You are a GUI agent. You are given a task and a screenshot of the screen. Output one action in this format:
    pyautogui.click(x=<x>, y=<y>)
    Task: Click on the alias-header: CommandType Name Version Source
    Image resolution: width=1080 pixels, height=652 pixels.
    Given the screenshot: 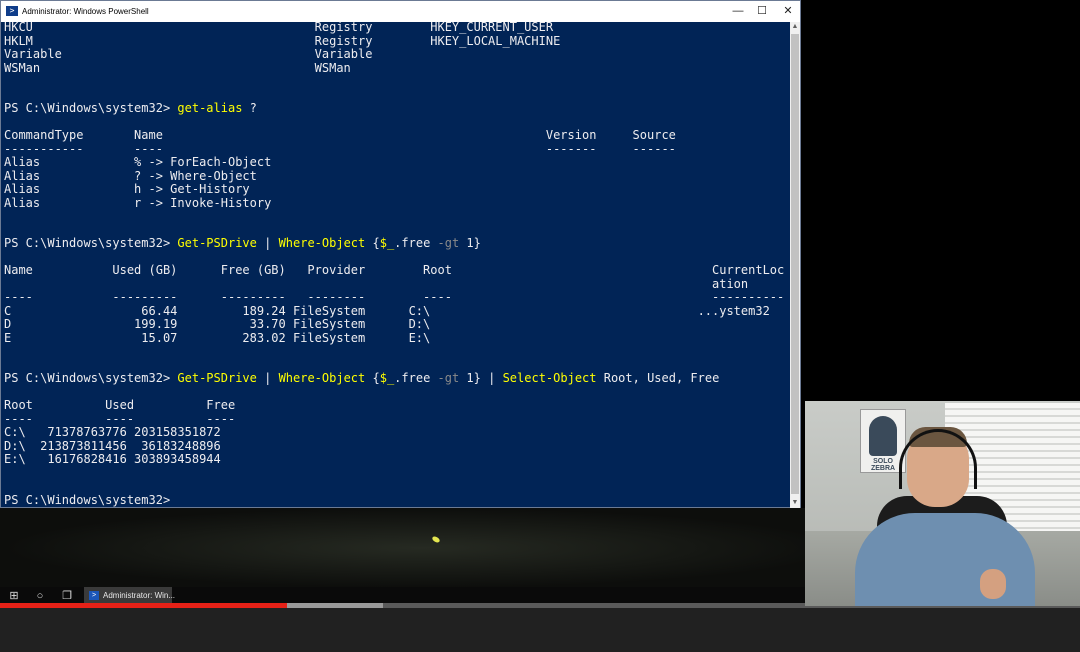 What is the action you would take?
    pyautogui.click(x=340, y=135)
    